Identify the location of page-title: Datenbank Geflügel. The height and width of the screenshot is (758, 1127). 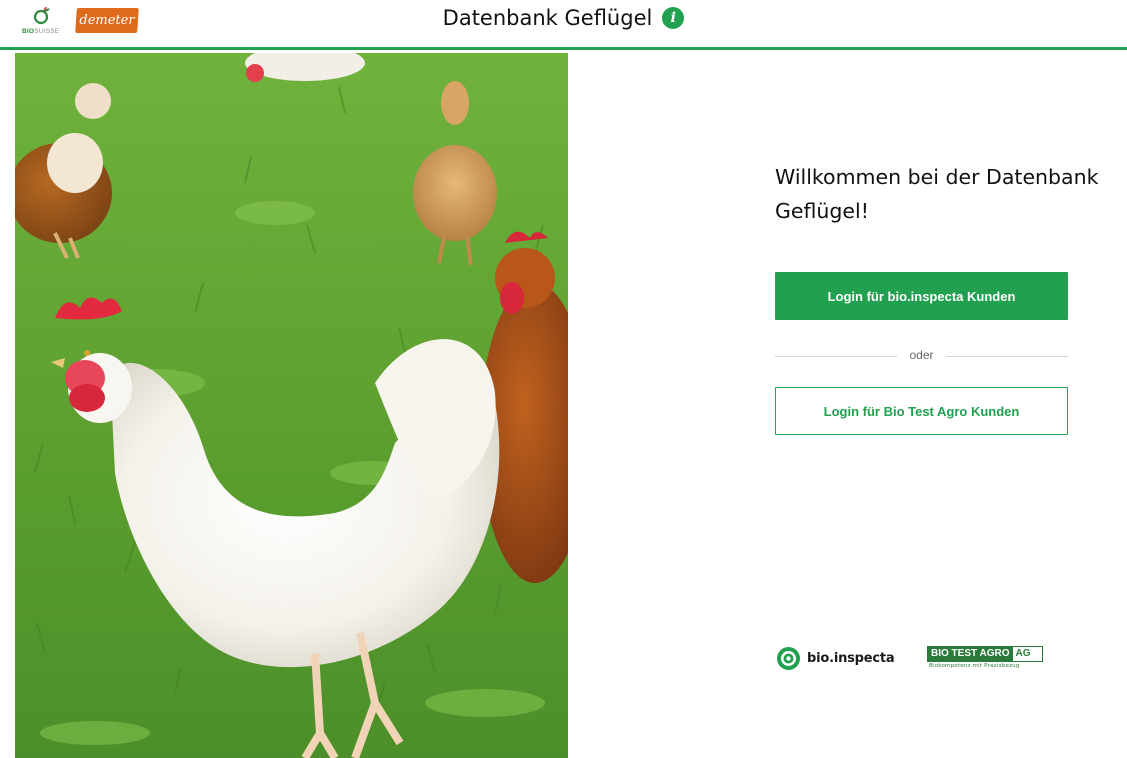
(547, 18).